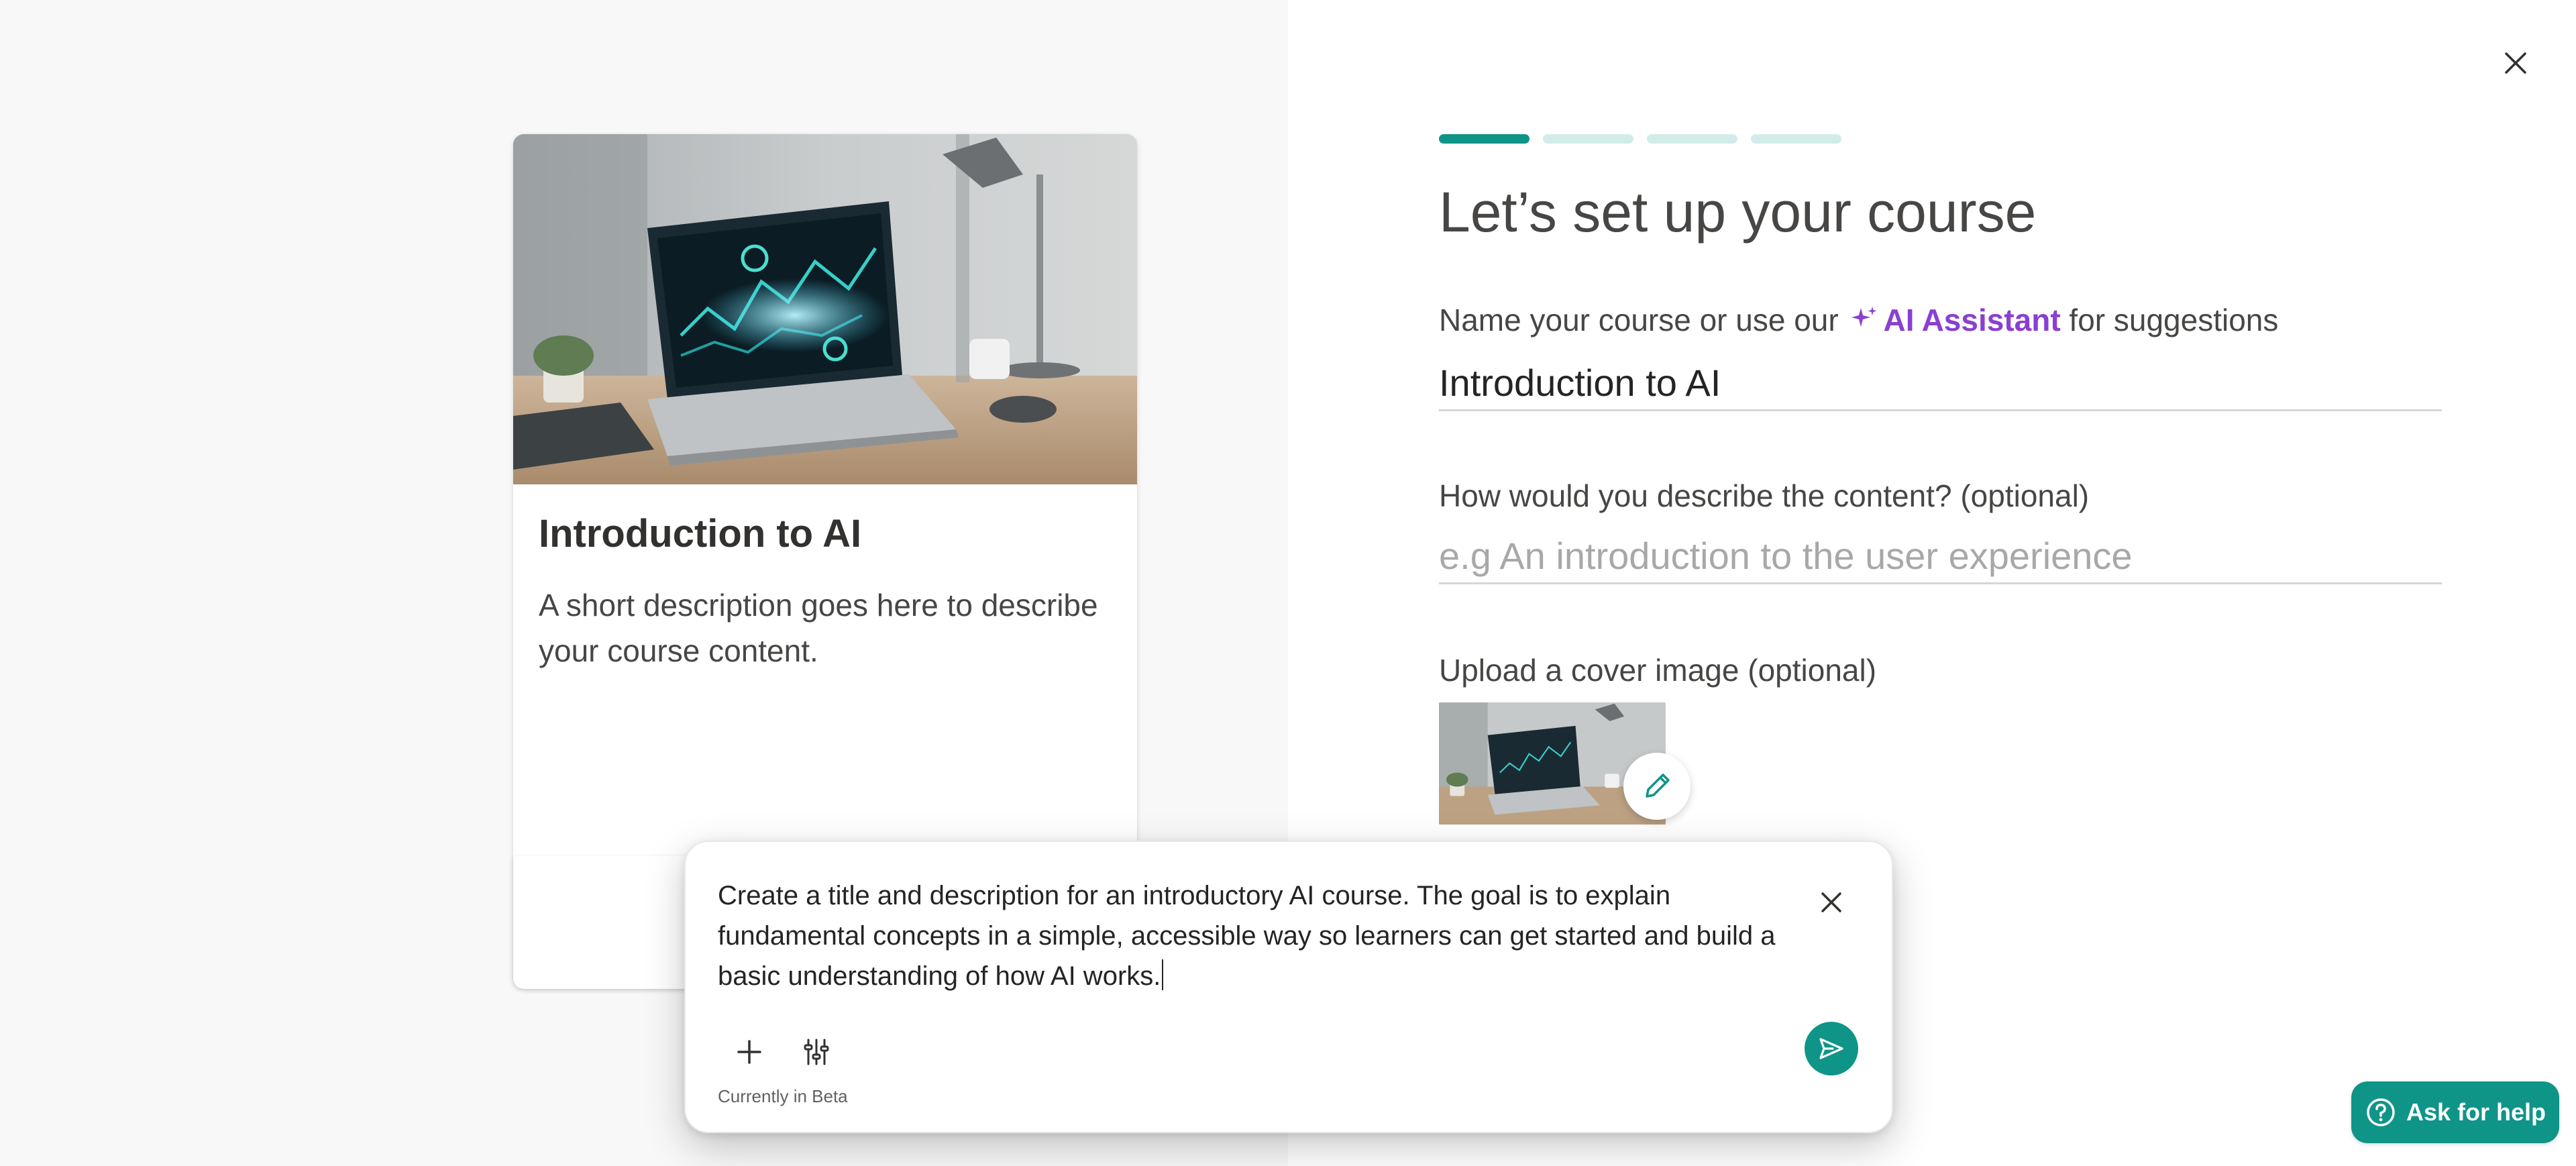  Describe the element at coordinates (825, 309) in the screenshot. I see `course-cover-image` at that location.